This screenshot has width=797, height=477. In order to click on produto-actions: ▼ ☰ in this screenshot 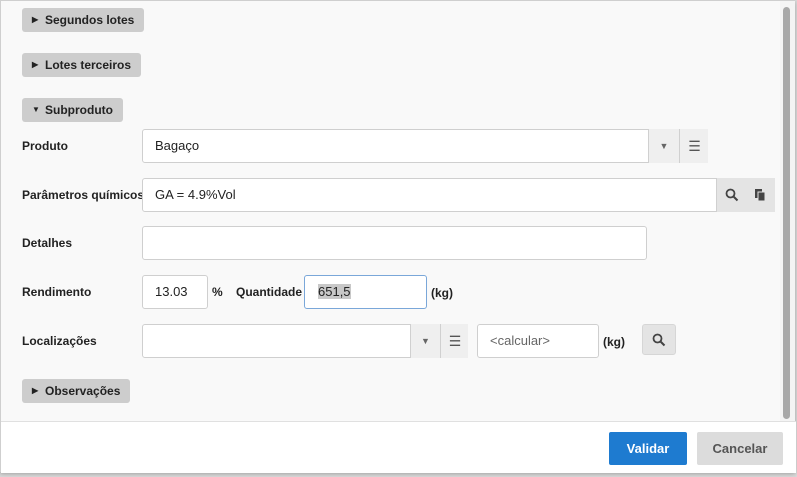, I will do `click(678, 146)`.